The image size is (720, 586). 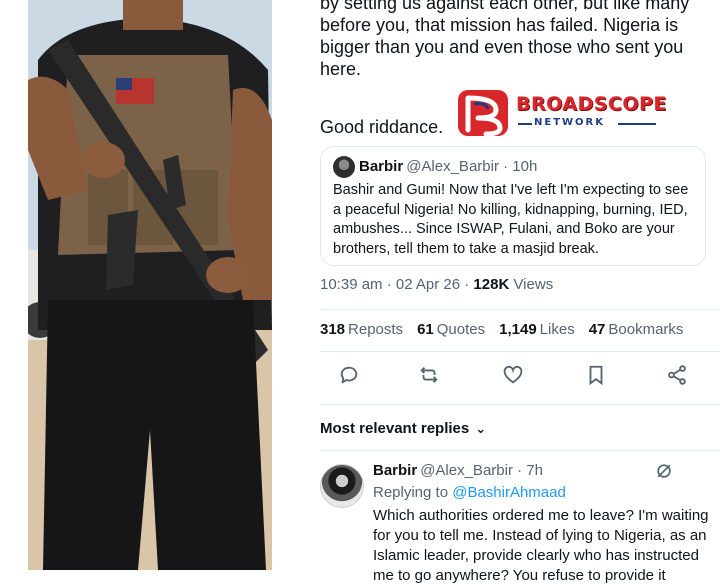 I want to click on likes-count: 1,149, so click(x=518, y=329).